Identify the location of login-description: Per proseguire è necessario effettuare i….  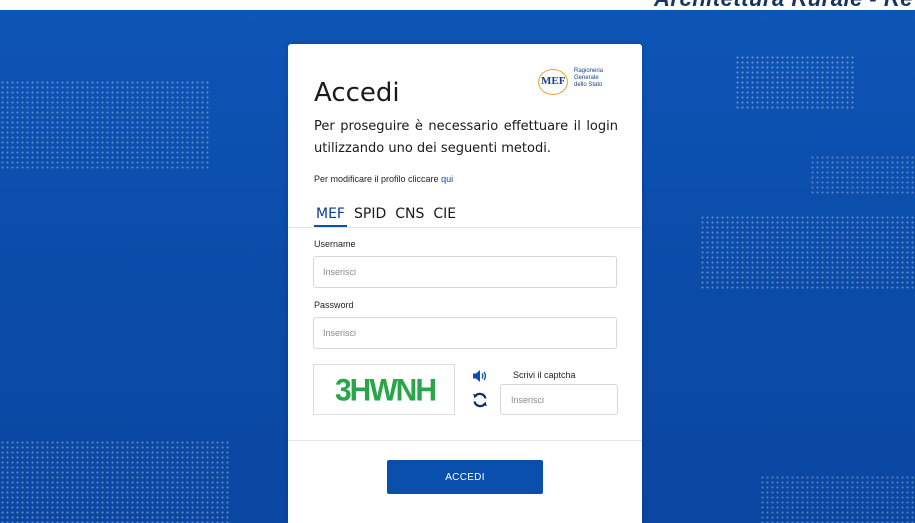
(466, 137).